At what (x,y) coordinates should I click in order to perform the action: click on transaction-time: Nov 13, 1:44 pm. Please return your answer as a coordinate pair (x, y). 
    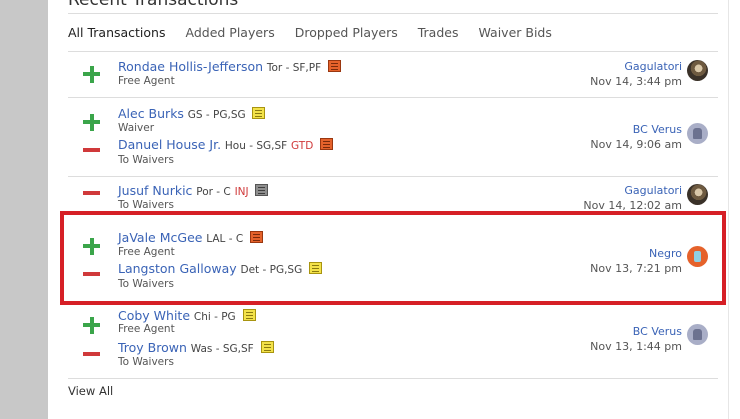
    Looking at the image, I should click on (636, 346).